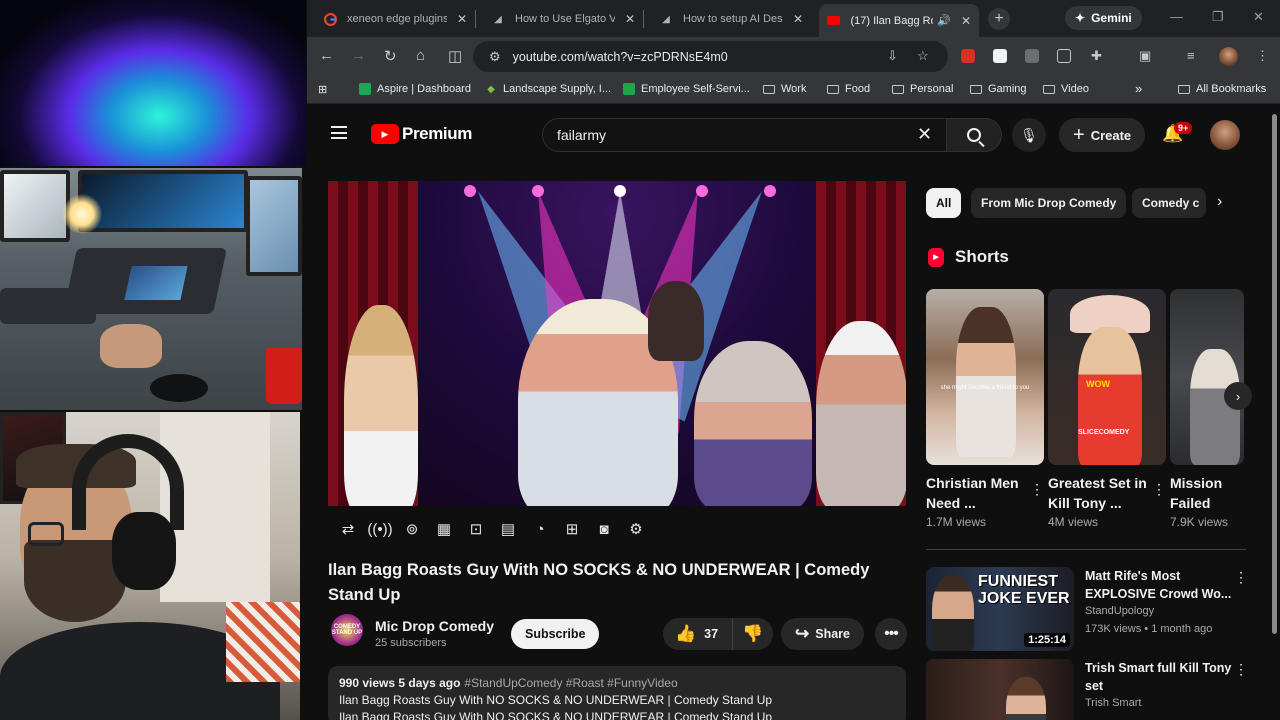  I want to click on thumbnail-text: FUNNIEST JOKE EVER, so click(1024, 590).